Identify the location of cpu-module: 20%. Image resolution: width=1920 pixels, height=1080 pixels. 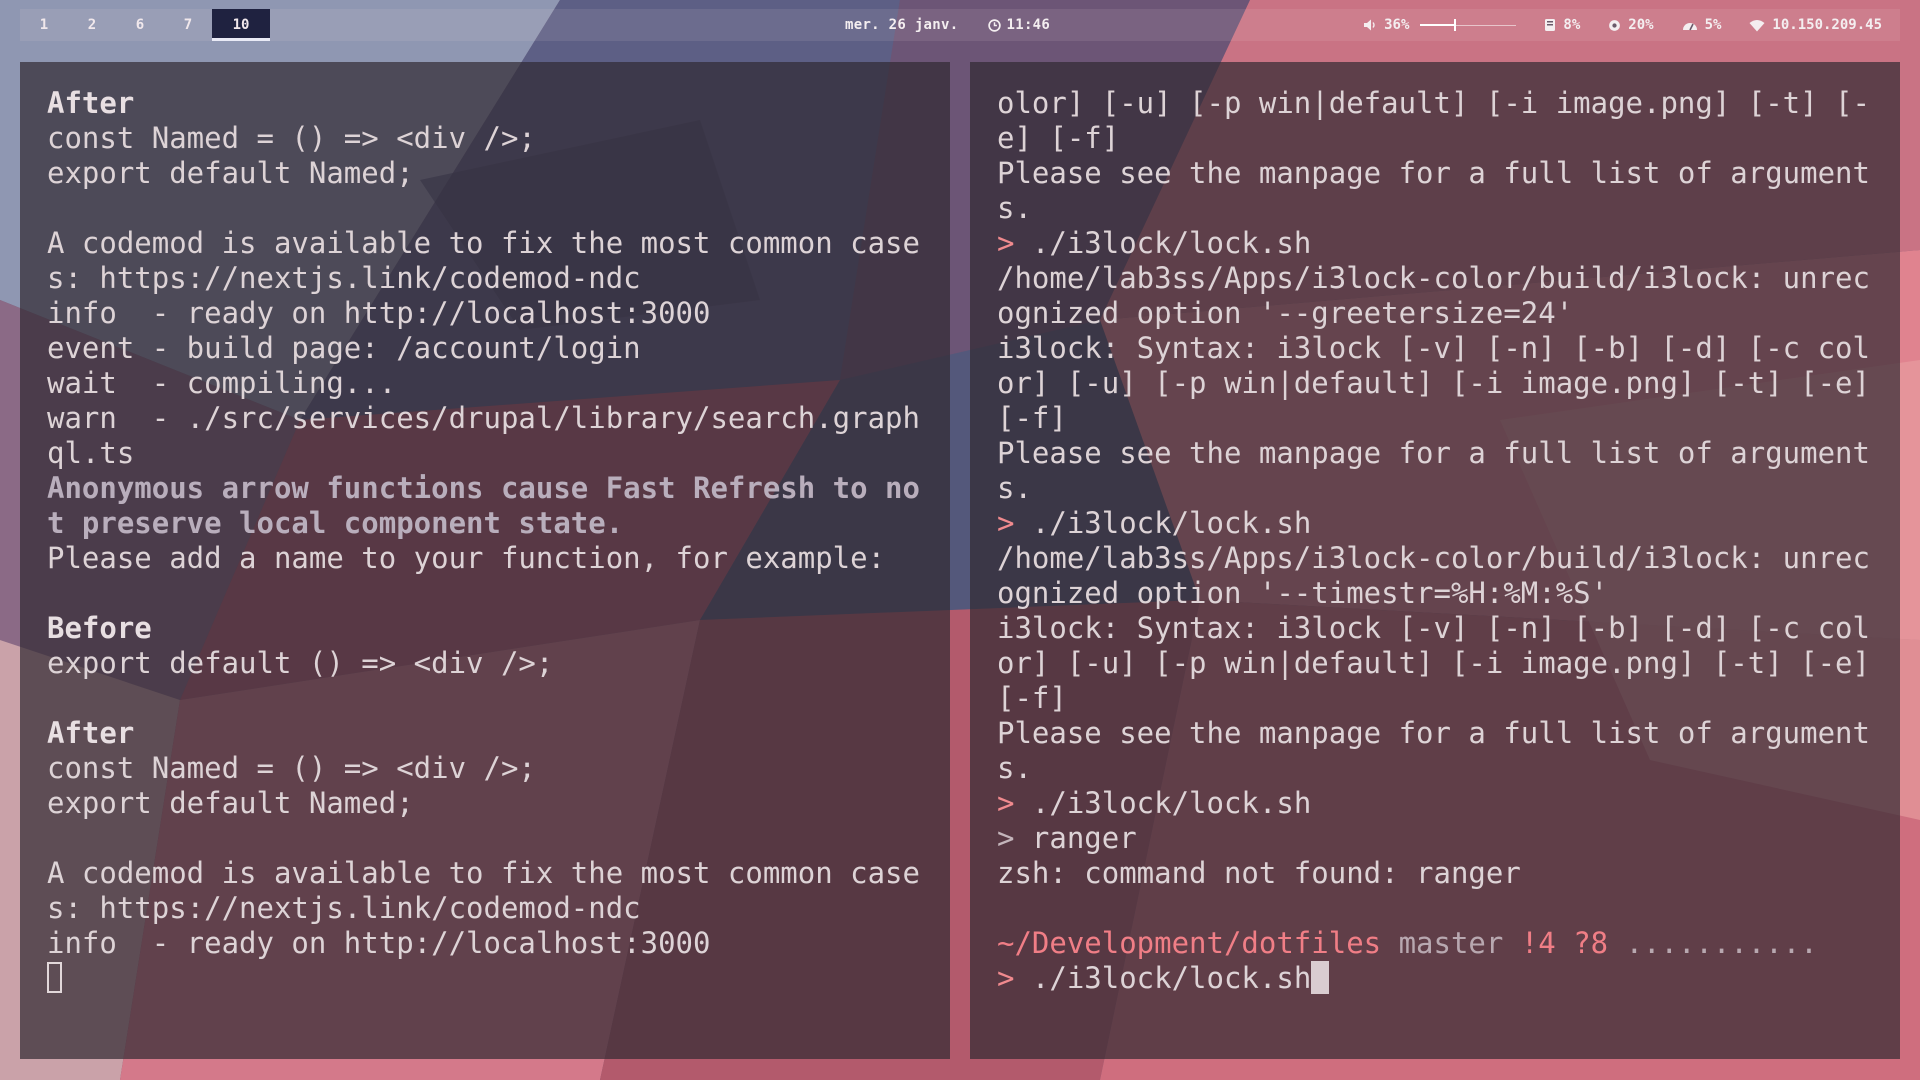
(1631, 25).